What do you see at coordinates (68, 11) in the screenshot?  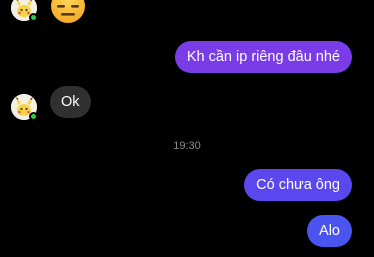 I see `expressionless-face-icon` at bounding box center [68, 11].